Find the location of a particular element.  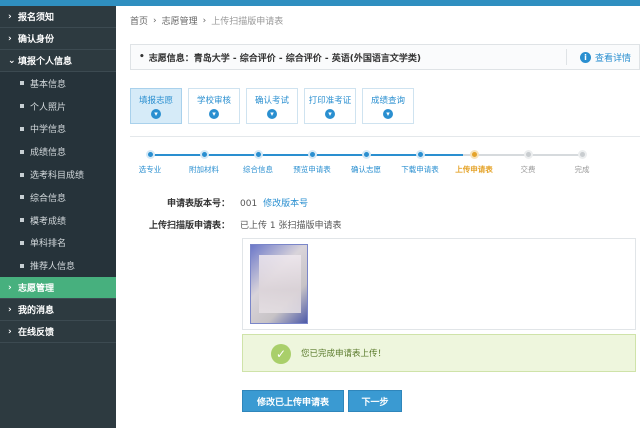

tab-school-review: 学校审核 ▾ is located at coordinates (214, 106).